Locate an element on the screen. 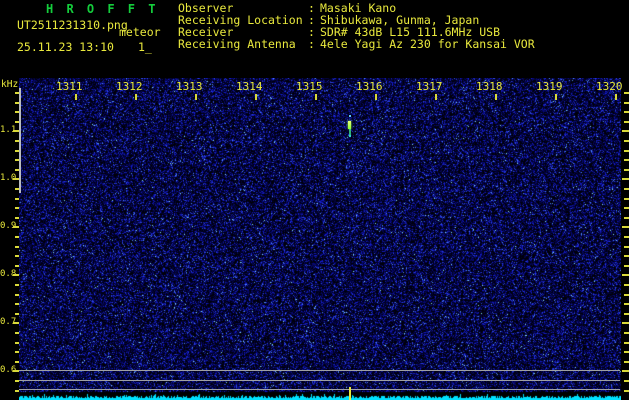 This screenshot has width=629, height=400. x-tick-label: 1312 is located at coordinates (129, 86).